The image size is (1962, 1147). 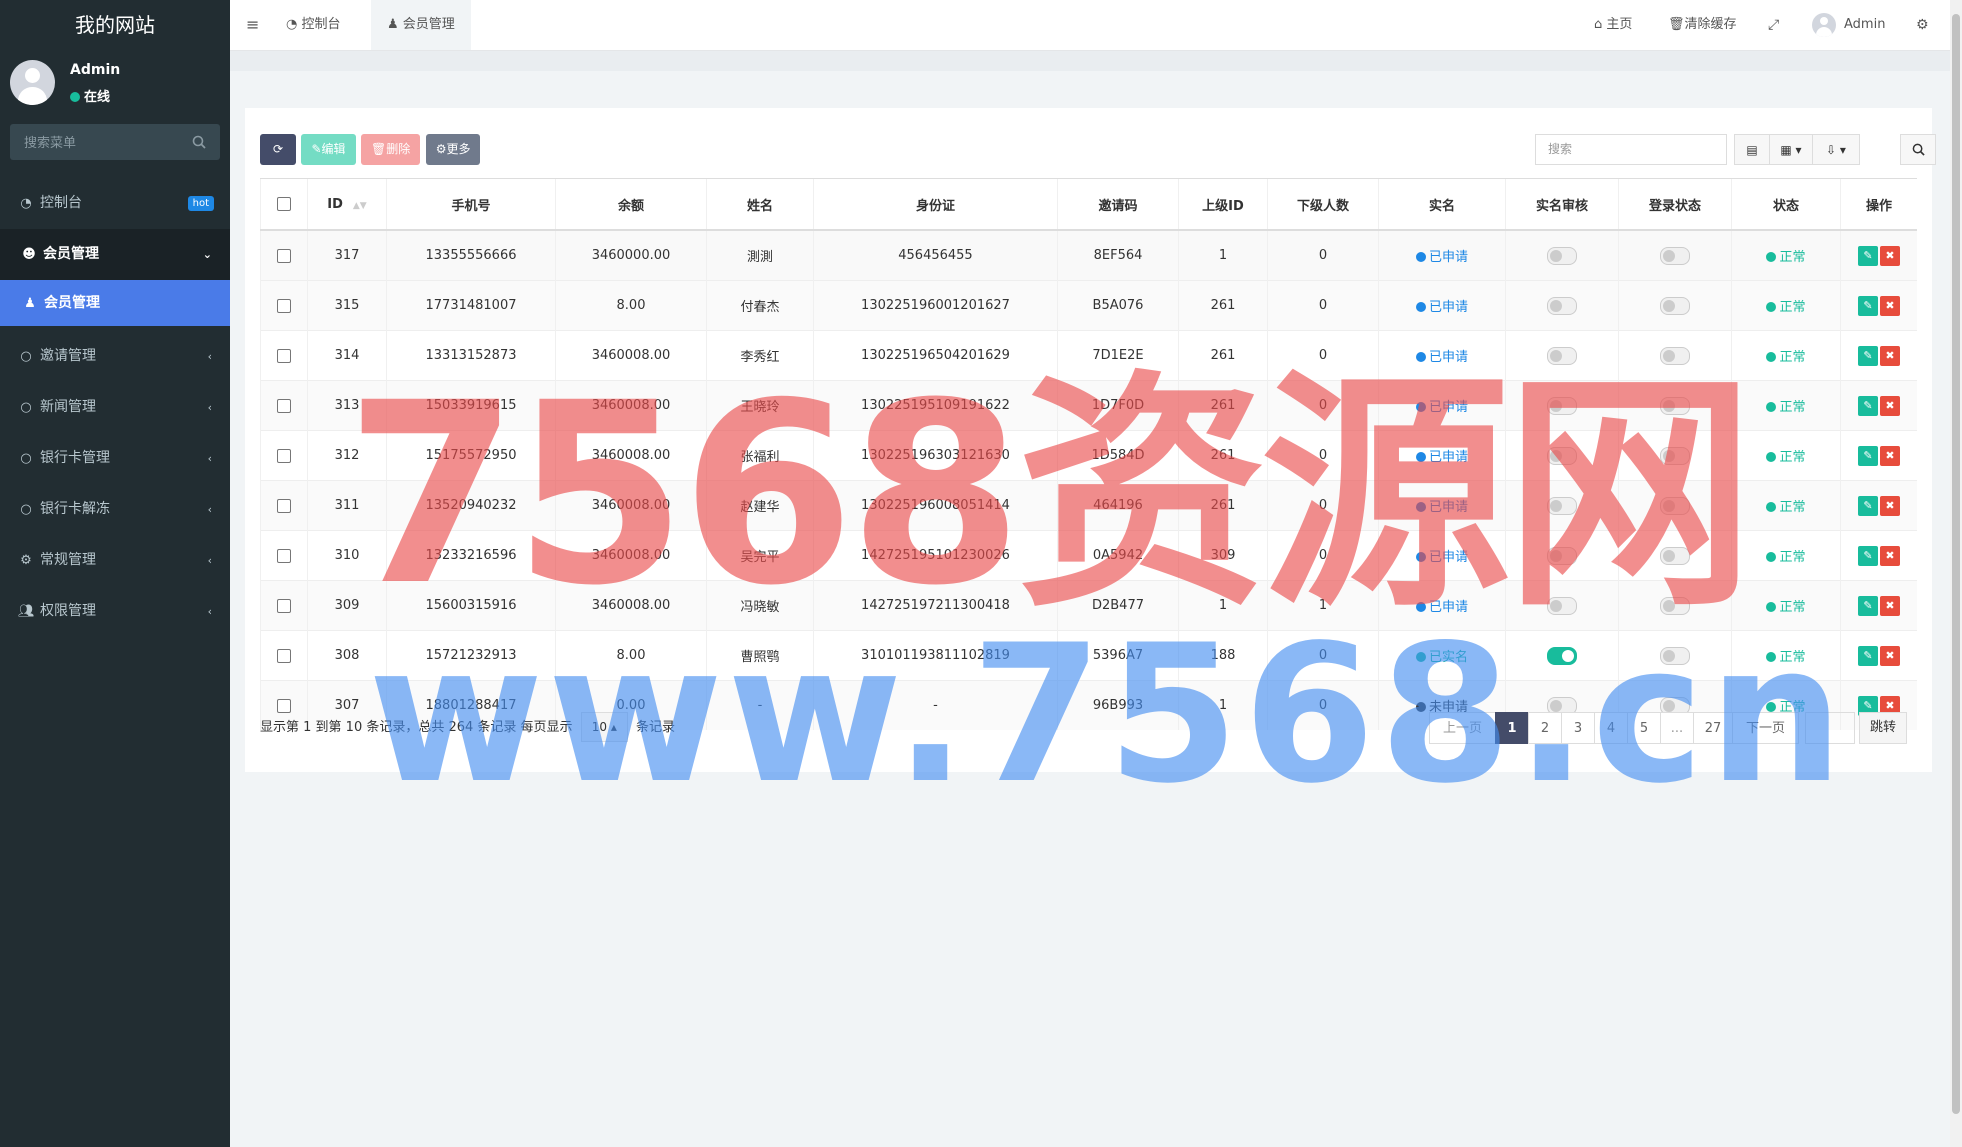 What do you see at coordinates (1883, 728) in the screenshot?
I see `page-jump-button: 跳转` at bounding box center [1883, 728].